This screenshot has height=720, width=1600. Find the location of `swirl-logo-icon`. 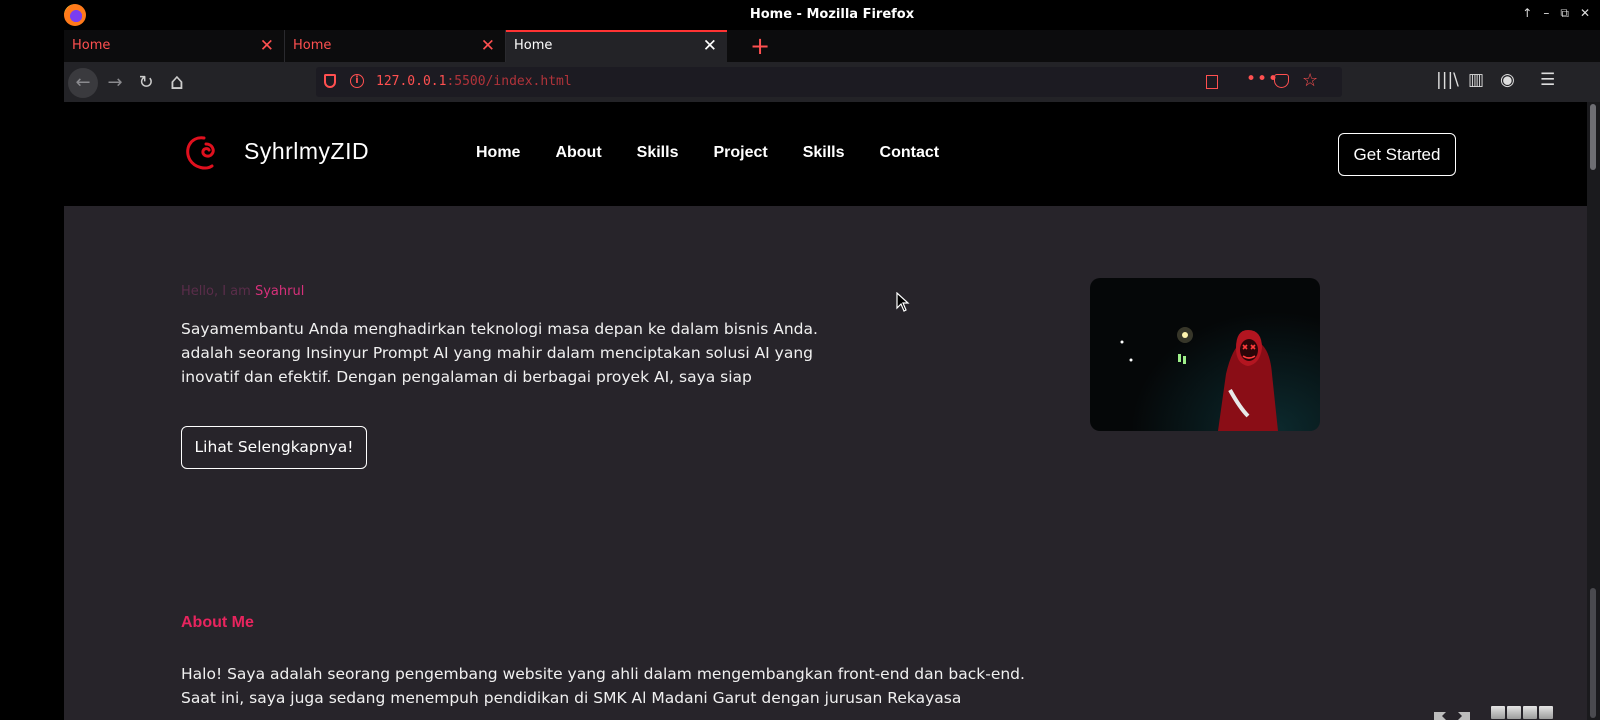

swirl-logo-icon is located at coordinates (201, 152).